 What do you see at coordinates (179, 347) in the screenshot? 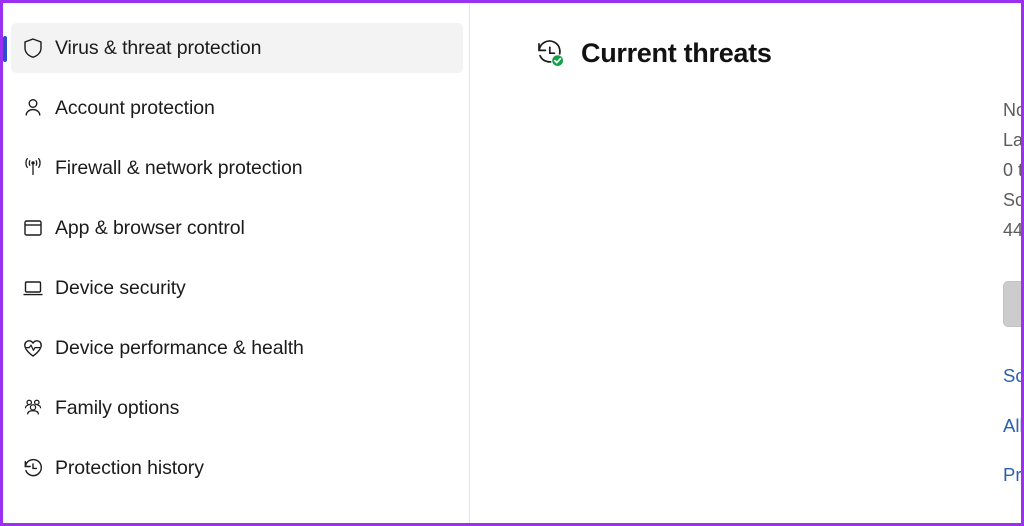
I see `sidebar-item-label: Device performance & health` at bounding box center [179, 347].